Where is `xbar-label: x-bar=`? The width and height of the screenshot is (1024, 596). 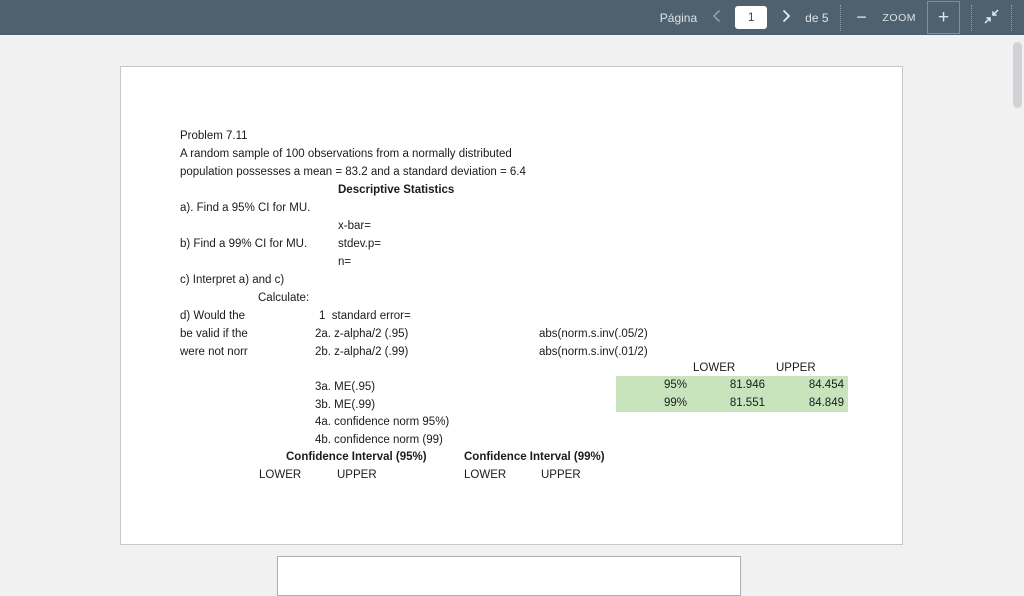
xbar-label: x-bar= is located at coordinates (354, 226).